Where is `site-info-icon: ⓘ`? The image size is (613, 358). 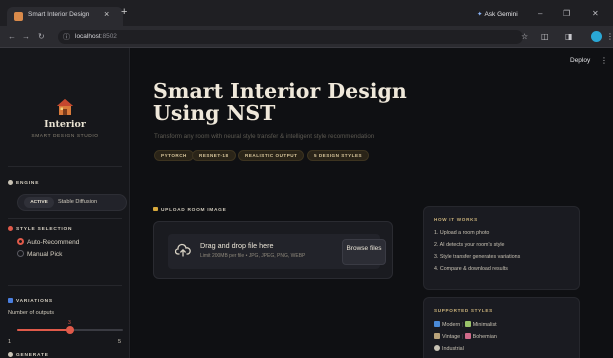
site-info-icon: ⓘ is located at coordinates (66, 37).